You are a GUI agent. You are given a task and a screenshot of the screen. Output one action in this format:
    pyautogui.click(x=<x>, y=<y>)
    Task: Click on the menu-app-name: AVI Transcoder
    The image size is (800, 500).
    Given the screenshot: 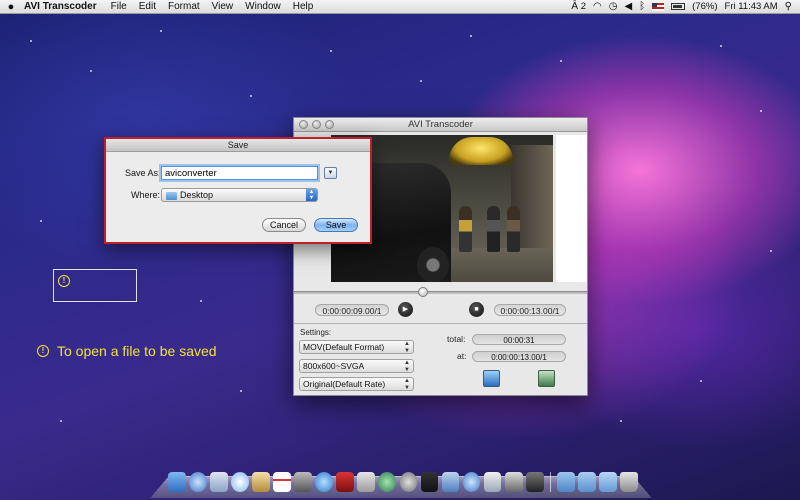 What is the action you would take?
    pyautogui.click(x=63, y=6)
    